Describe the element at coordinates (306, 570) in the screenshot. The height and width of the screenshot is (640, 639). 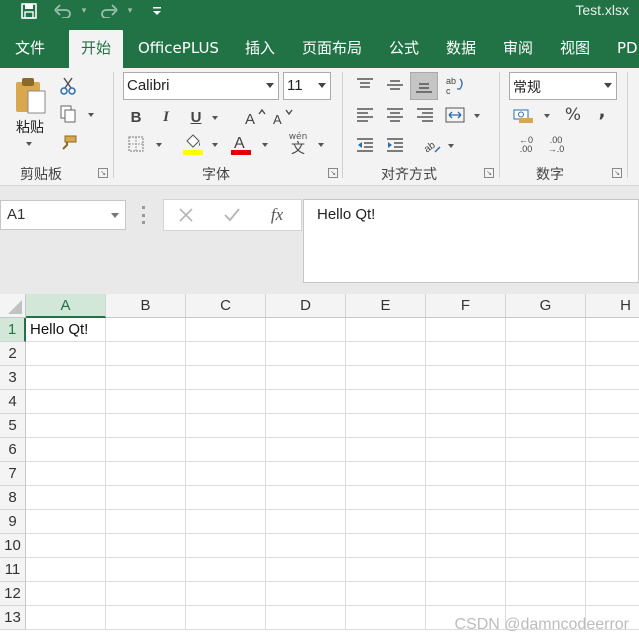
I see `cell-d11` at that location.